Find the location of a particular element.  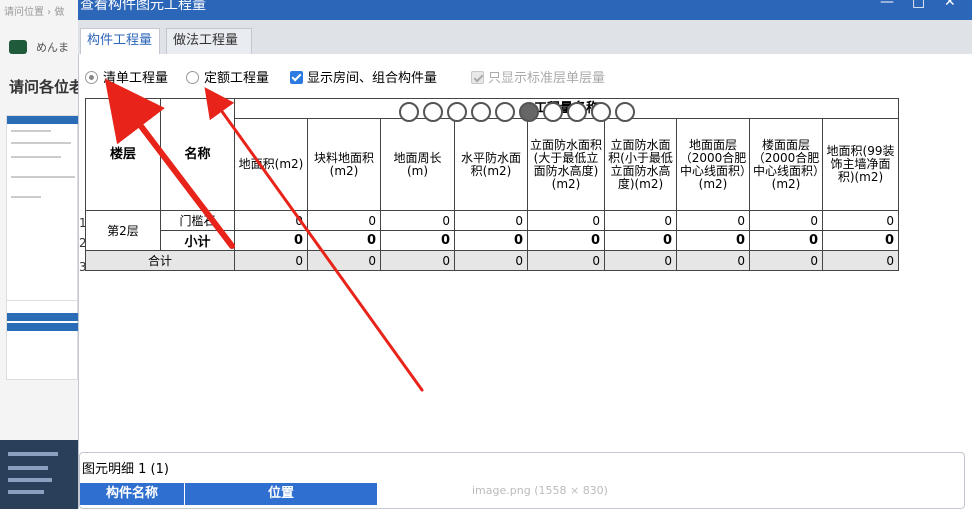

radio-bill-quantity: 清单工程量 is located at coordinates (126, 79).